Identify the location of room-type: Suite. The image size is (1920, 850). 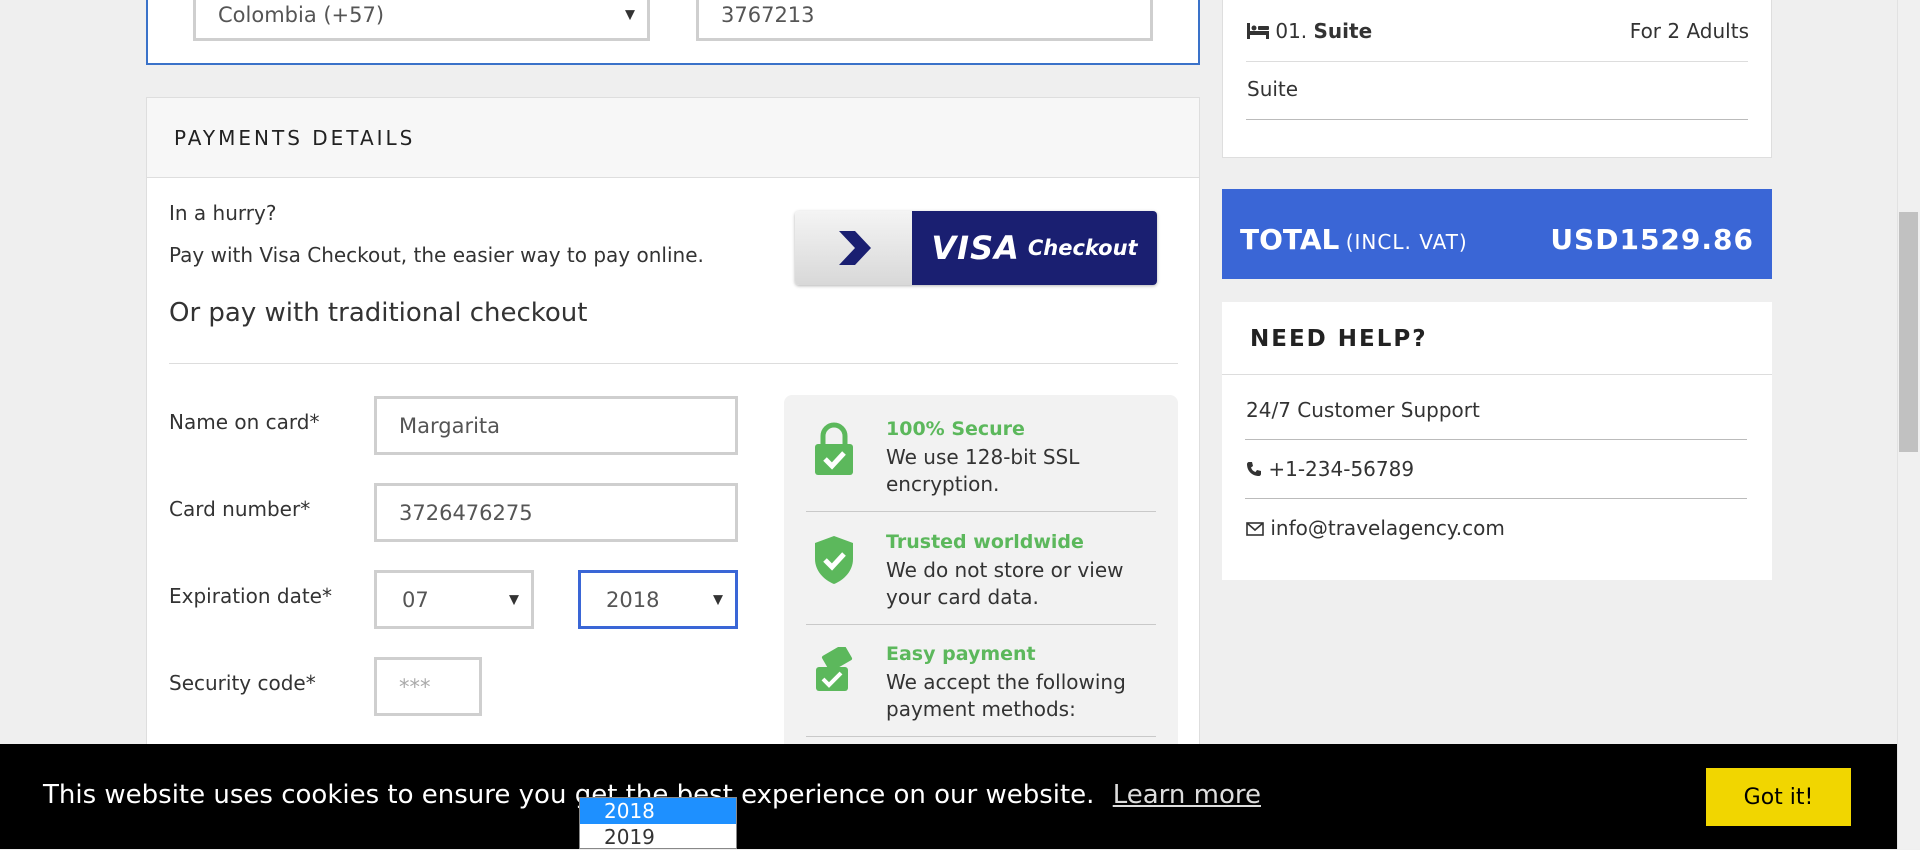
(1273, 89).